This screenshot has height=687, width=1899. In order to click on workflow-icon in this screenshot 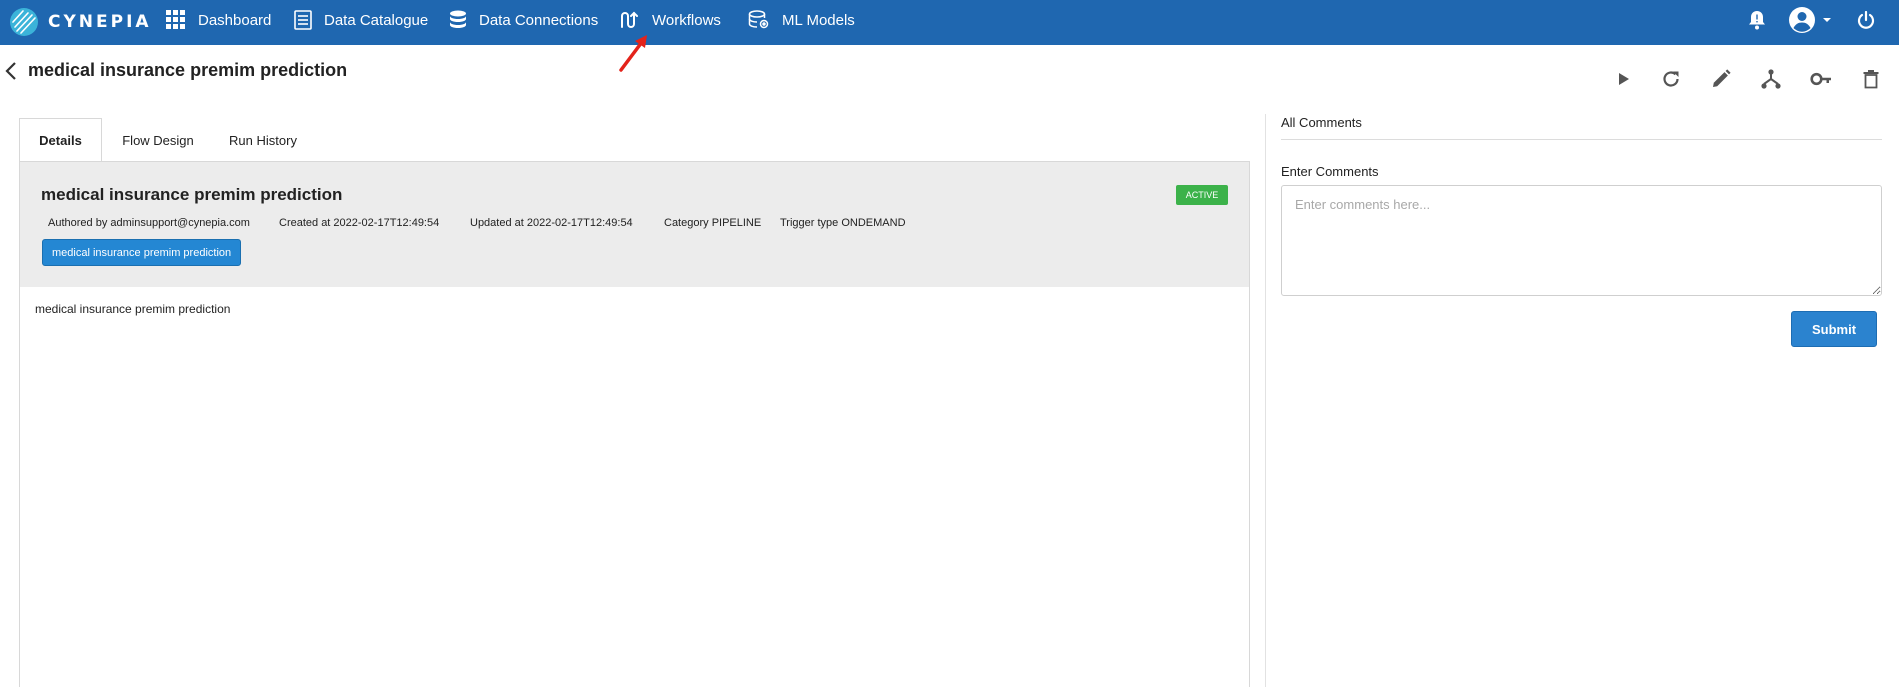, I will do `click(629, 19)`.